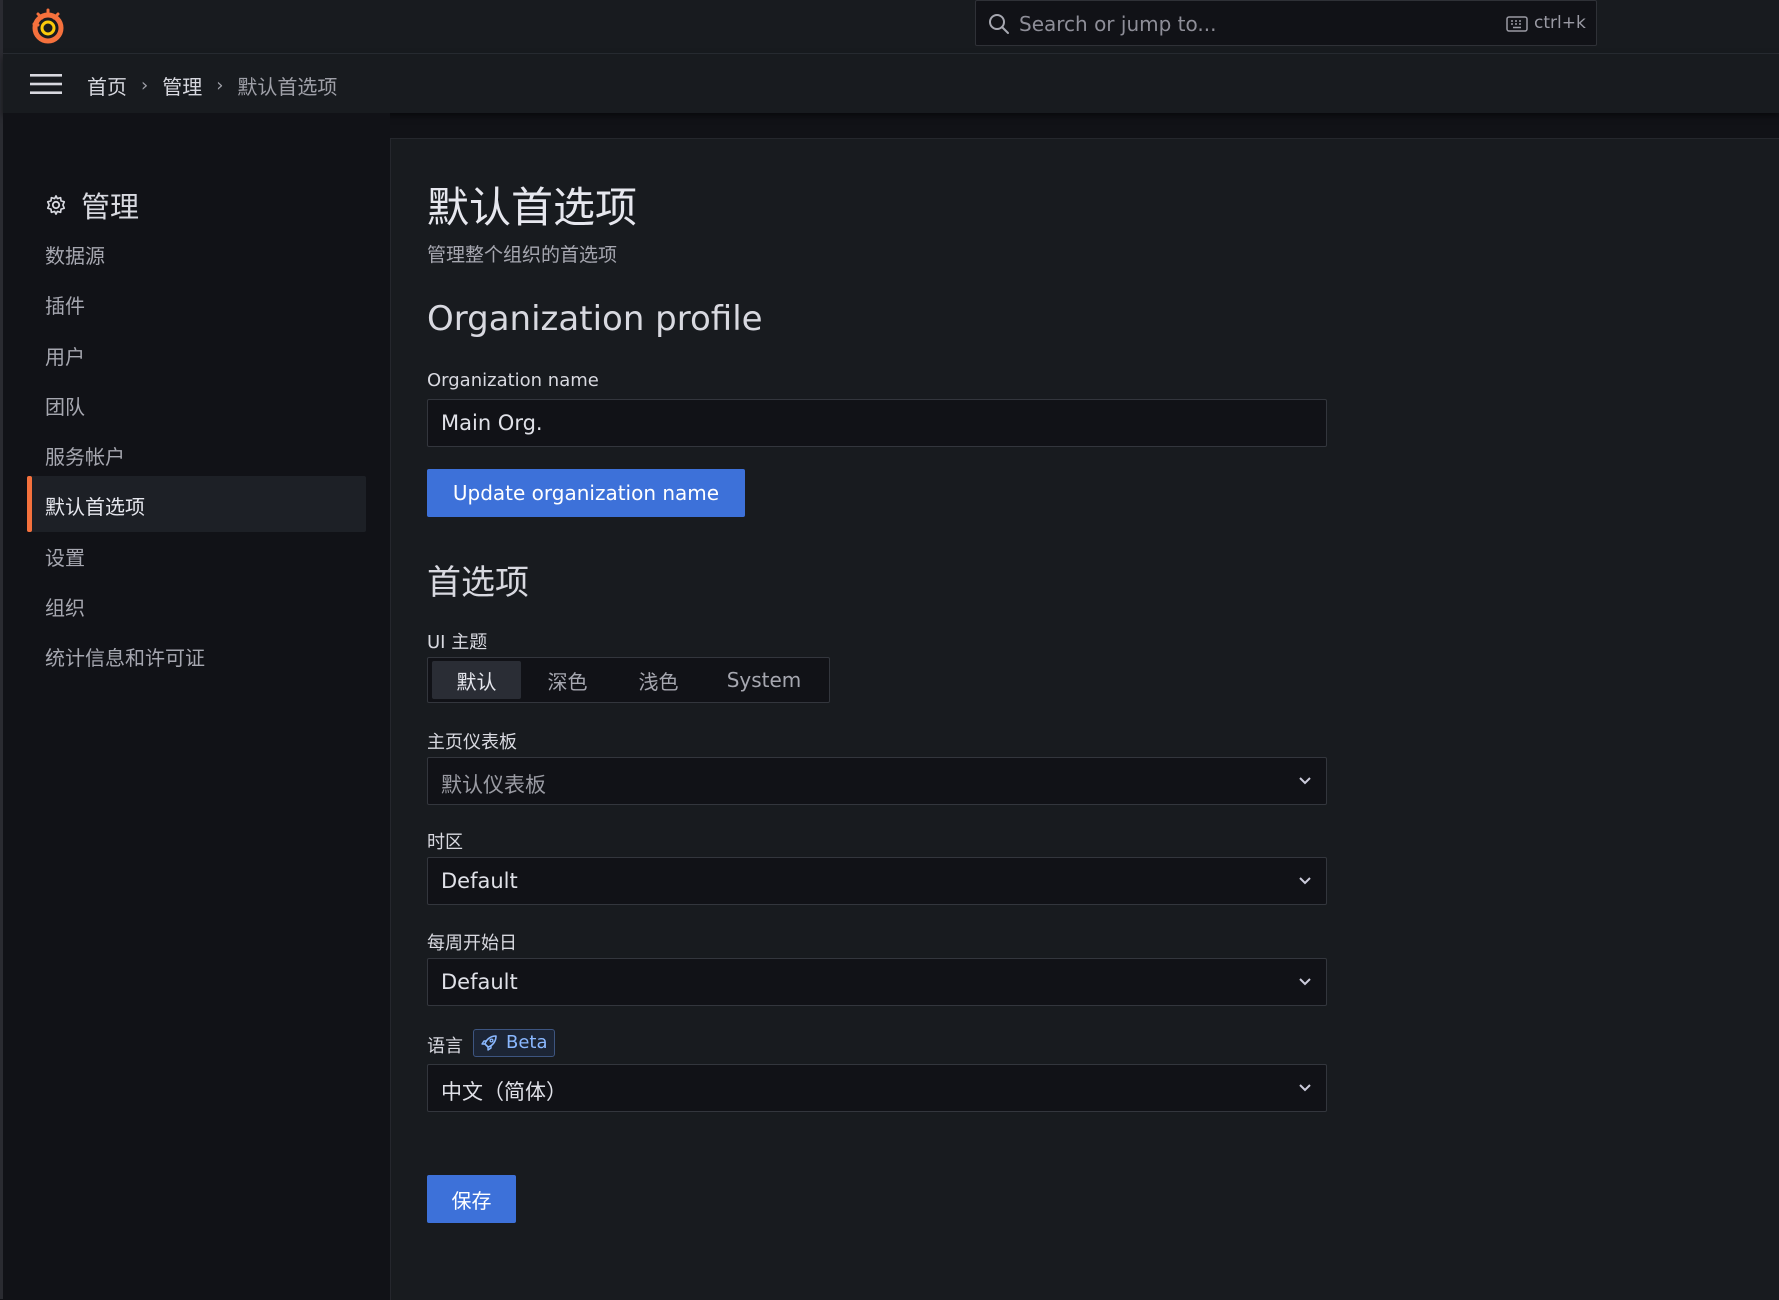 The height and width of the screenshot is (1300, 1779). I want to click on home-dashboard-placeholder: 默认仪表板, so click(493, 785).